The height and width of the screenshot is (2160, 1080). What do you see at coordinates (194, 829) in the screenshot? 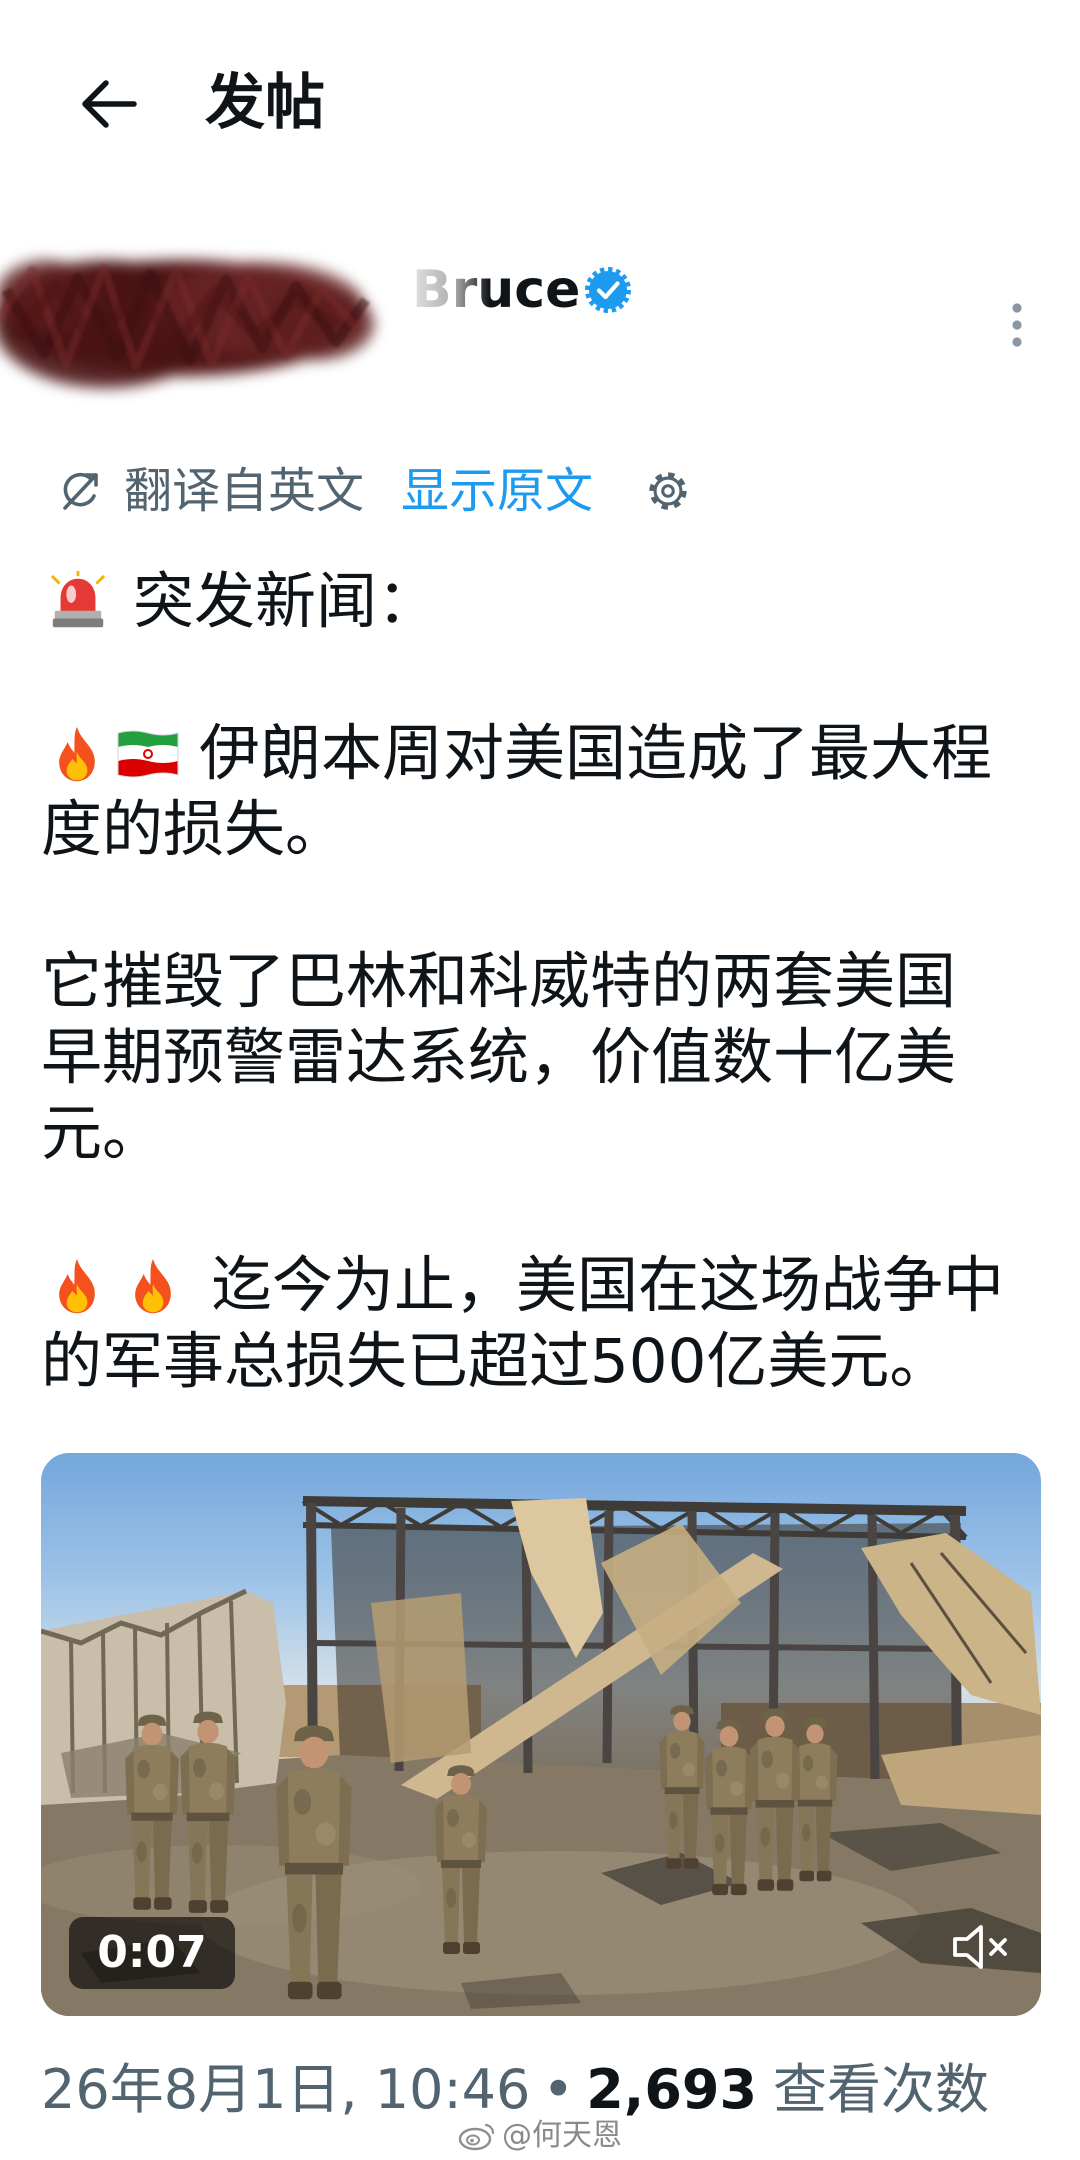
I see `post-line-text: 度的损失。` at bounding box center [194, 829].